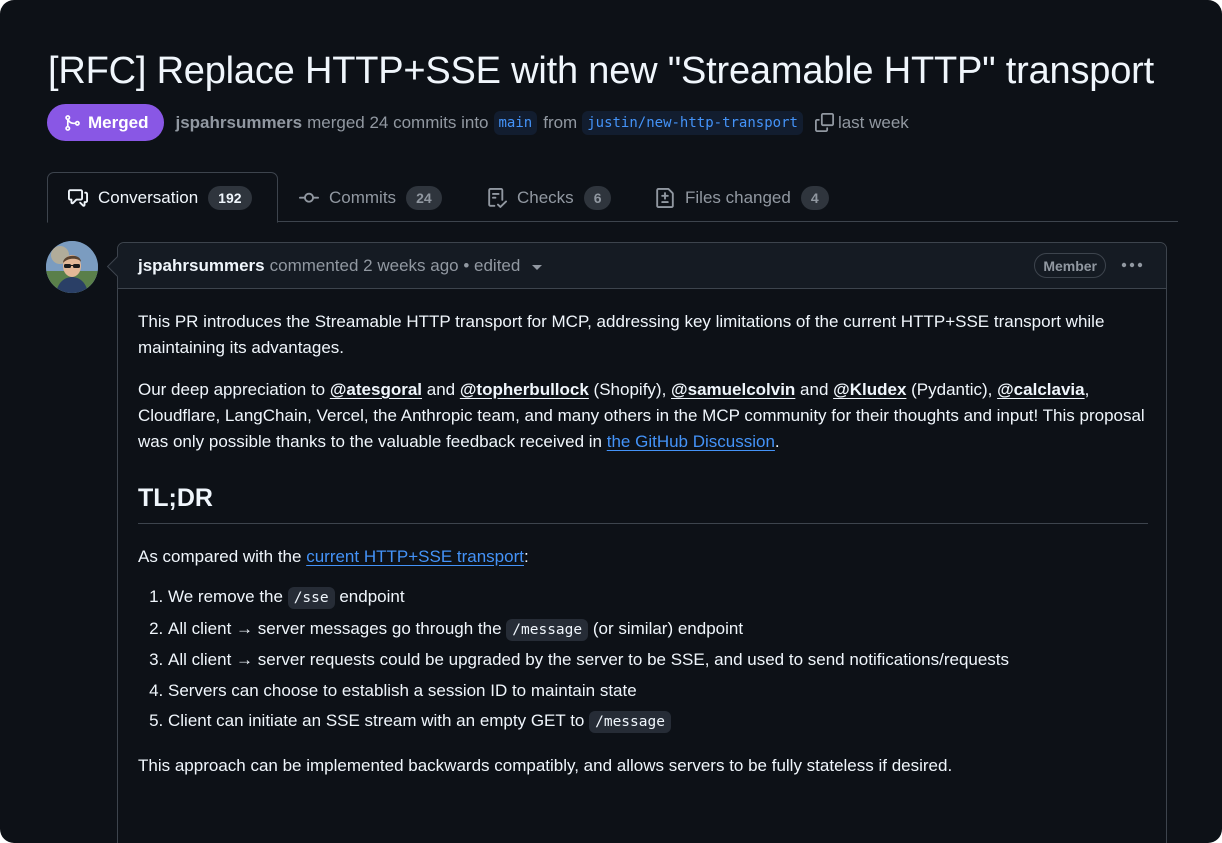  Describe the element at coordinates (692, 122) in the screenshot. I see `head-branch-link: justin/new-http-transport` at that location.